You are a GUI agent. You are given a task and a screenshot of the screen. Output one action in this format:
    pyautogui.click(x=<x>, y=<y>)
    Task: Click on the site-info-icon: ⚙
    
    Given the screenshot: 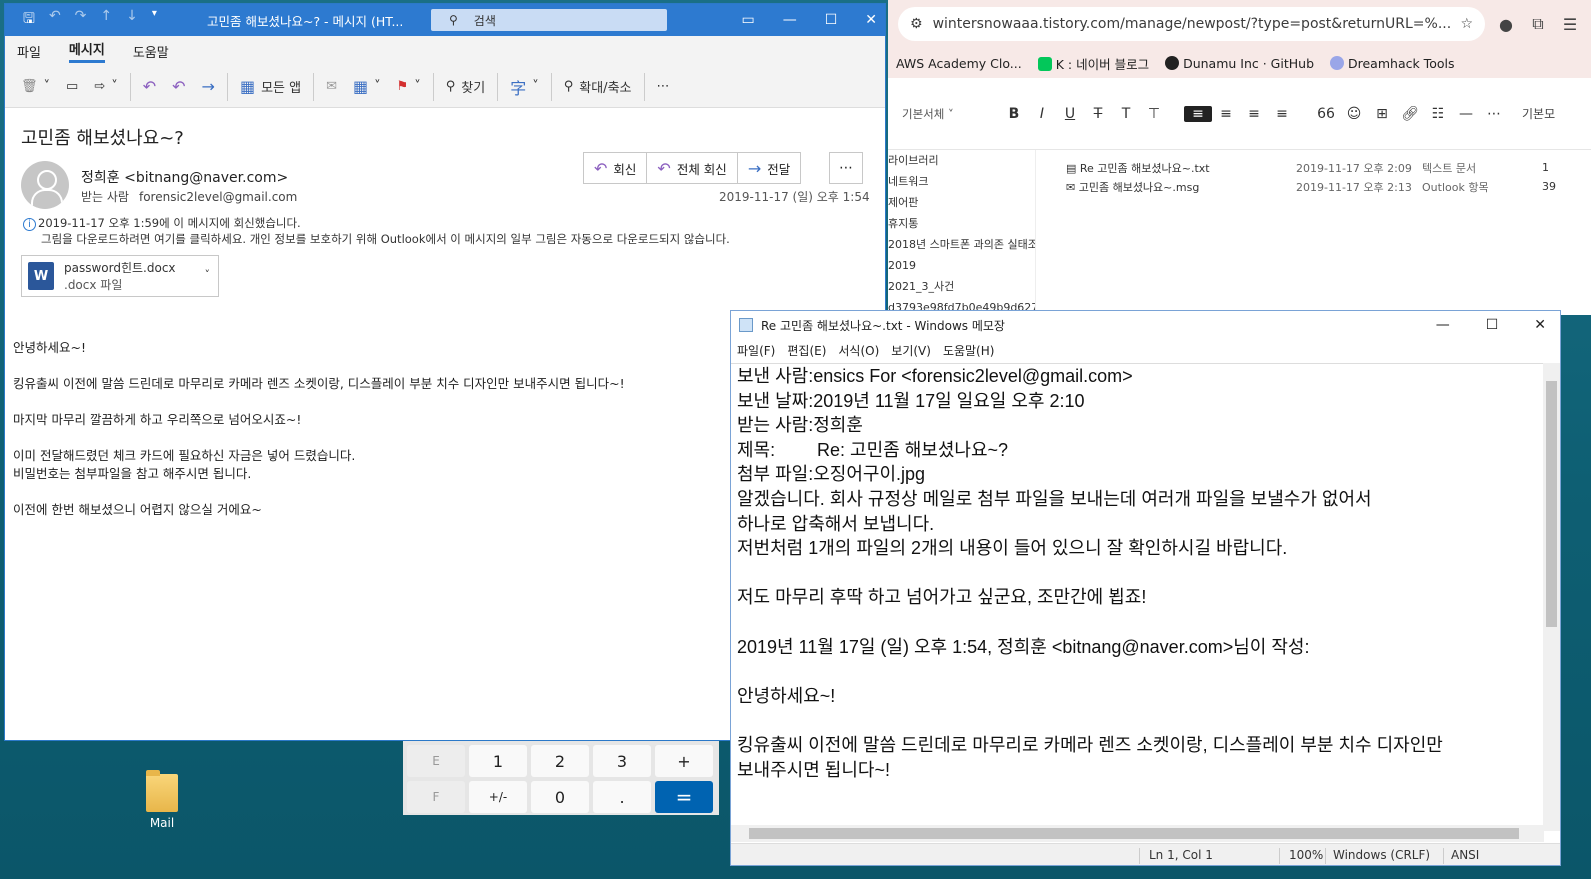 What is the action you would take?
    pyautogui.click(x=916, y=24)
    